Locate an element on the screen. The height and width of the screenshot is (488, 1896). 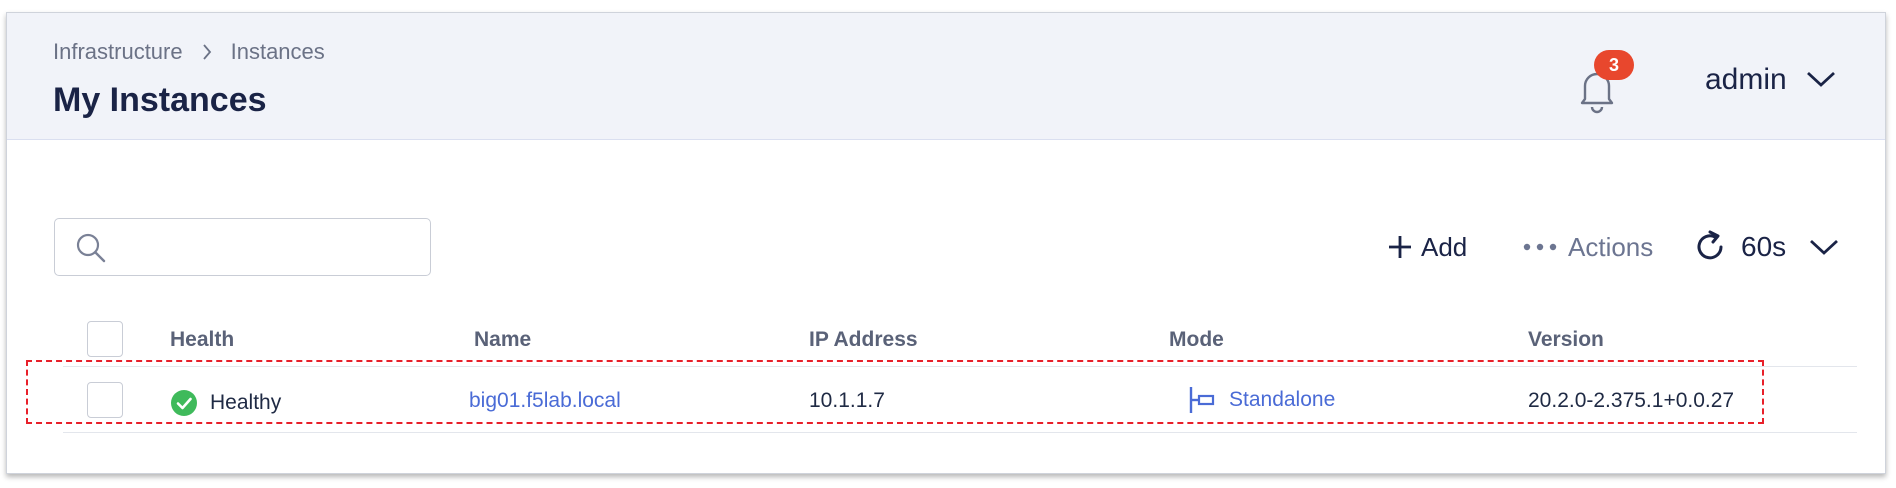
health-status: Healthy is located at coordinates (246, 402).